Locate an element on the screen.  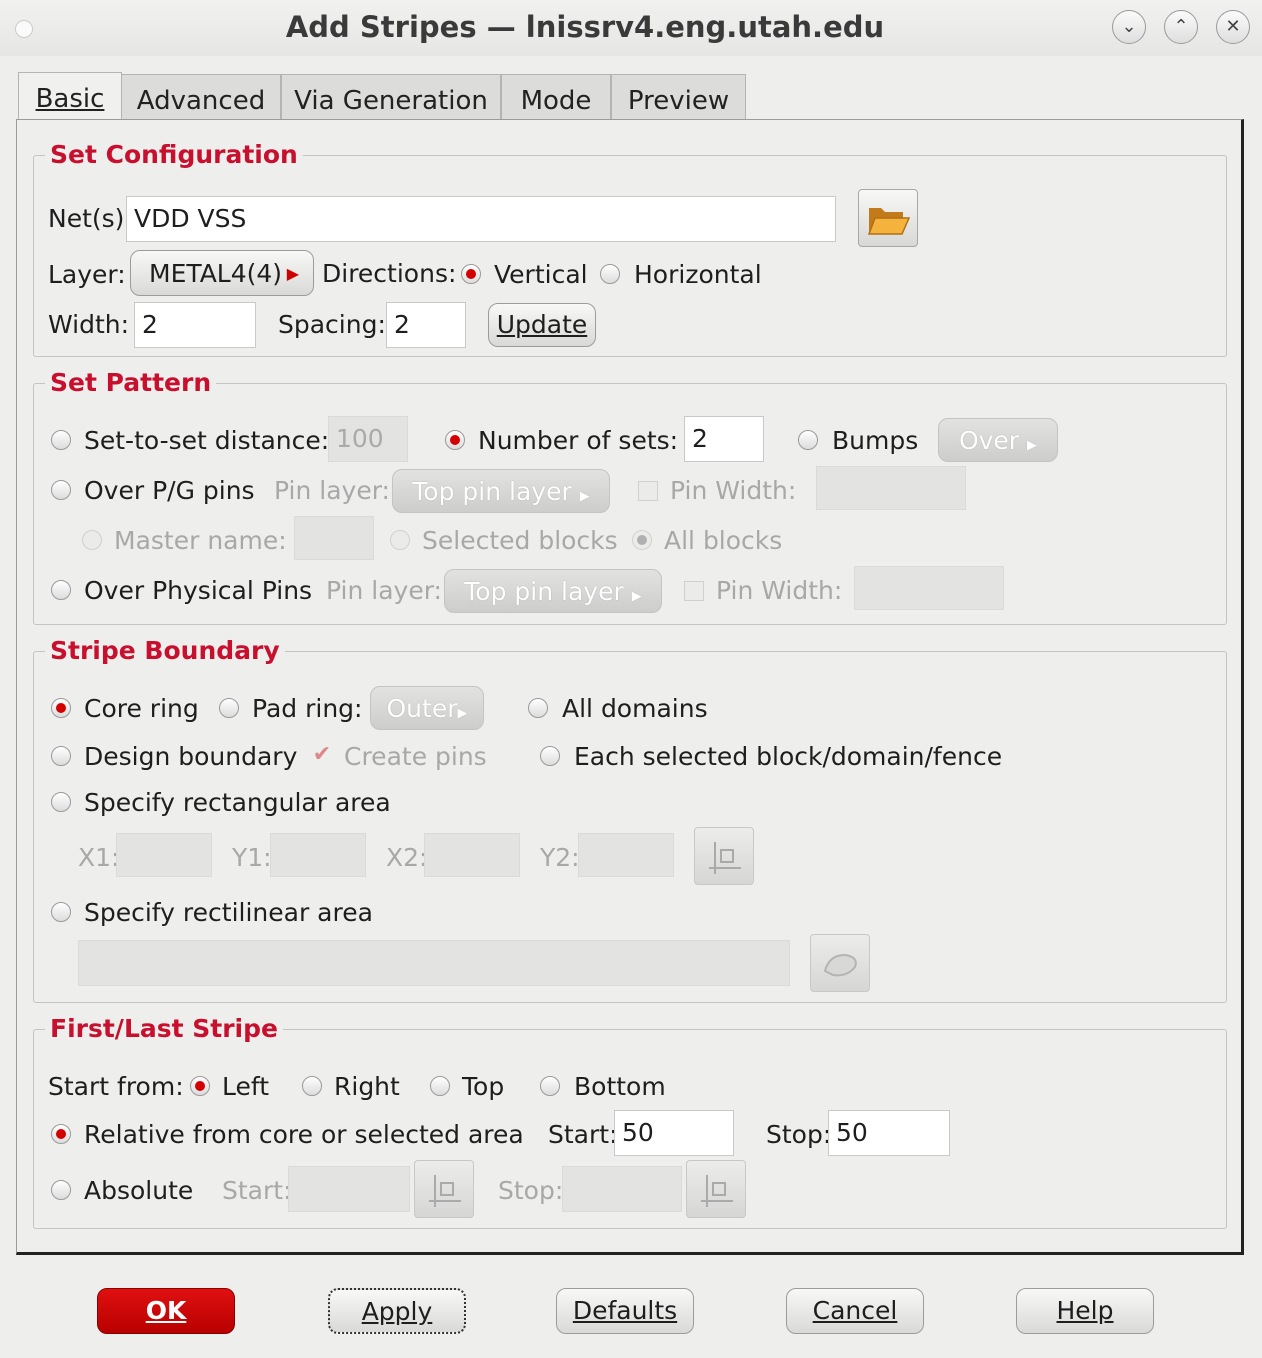
start-bottom-label: Bottom is located at coordinates (620, 1086).